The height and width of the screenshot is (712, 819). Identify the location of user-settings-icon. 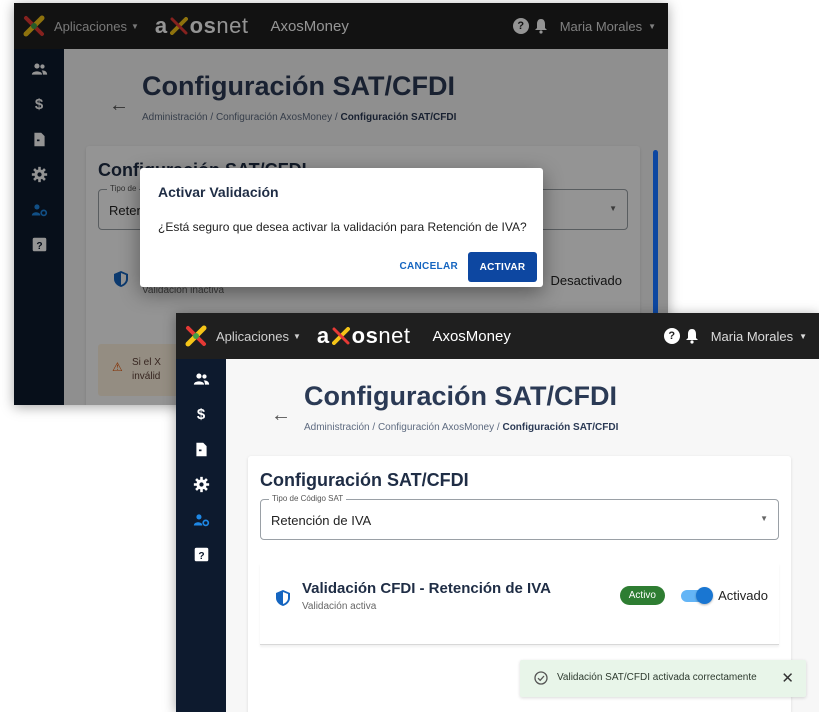
(201, 519).